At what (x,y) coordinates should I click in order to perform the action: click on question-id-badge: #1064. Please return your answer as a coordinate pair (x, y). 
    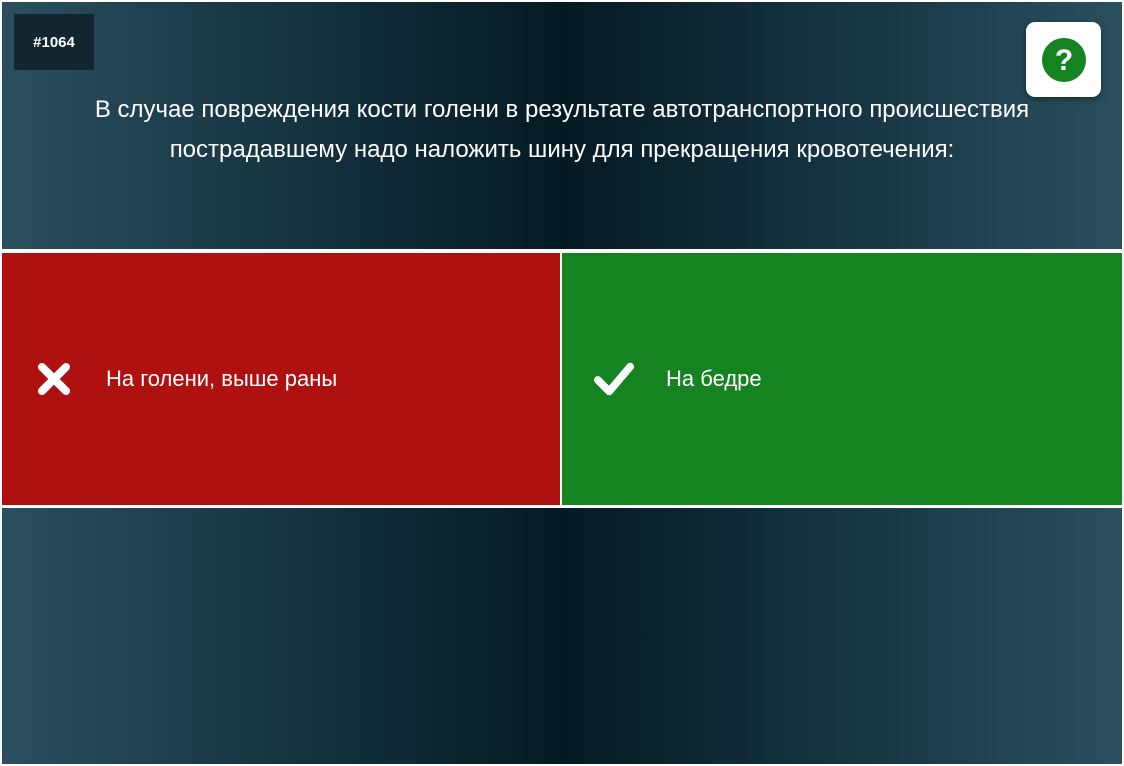
    Looking at the image, I should click on (54, 42).